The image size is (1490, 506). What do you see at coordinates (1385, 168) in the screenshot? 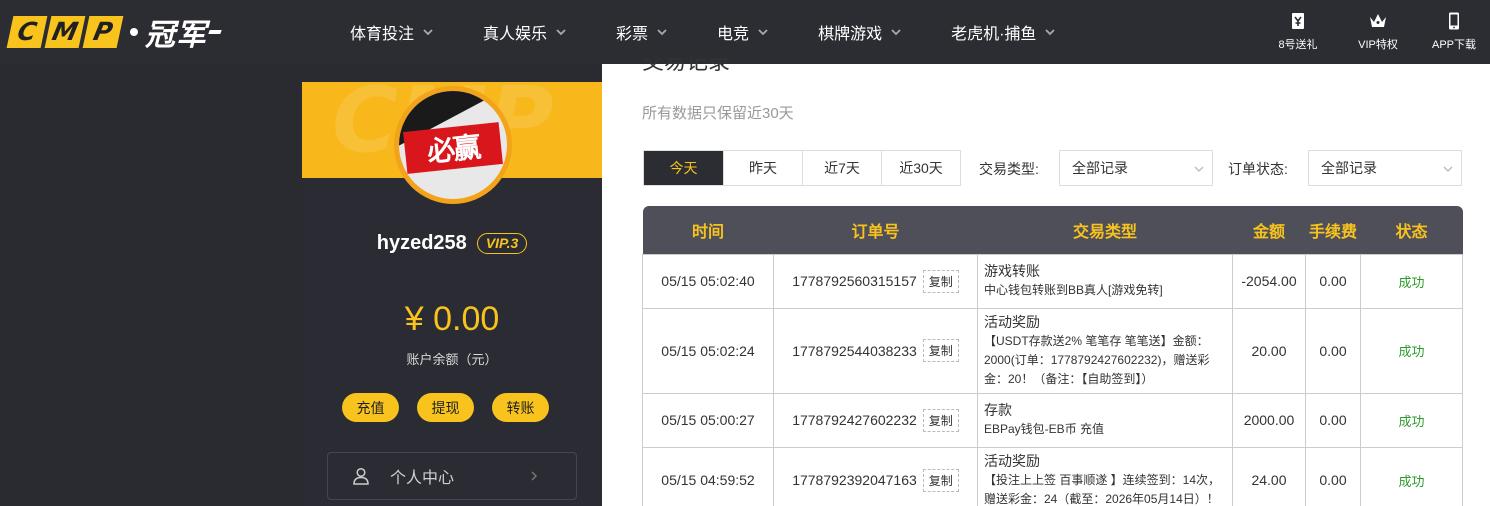
I see `order-status-select: 全部记录` at bounding box center [1385, 168].